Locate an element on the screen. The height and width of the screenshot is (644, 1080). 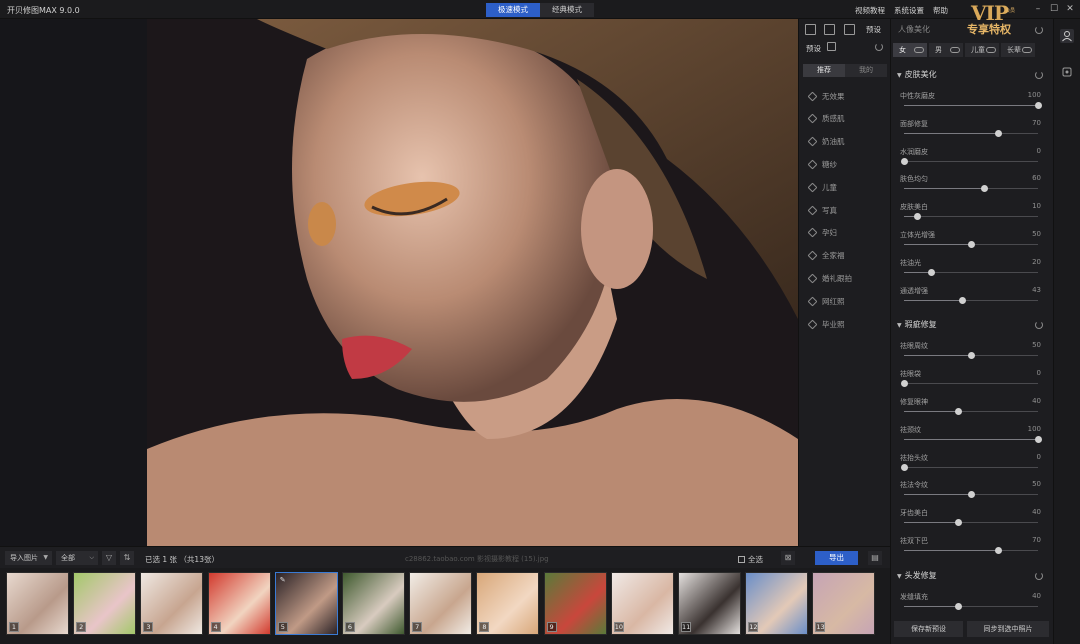
mode-classic-button: 经典模式 is located at coordinates (567, 10).